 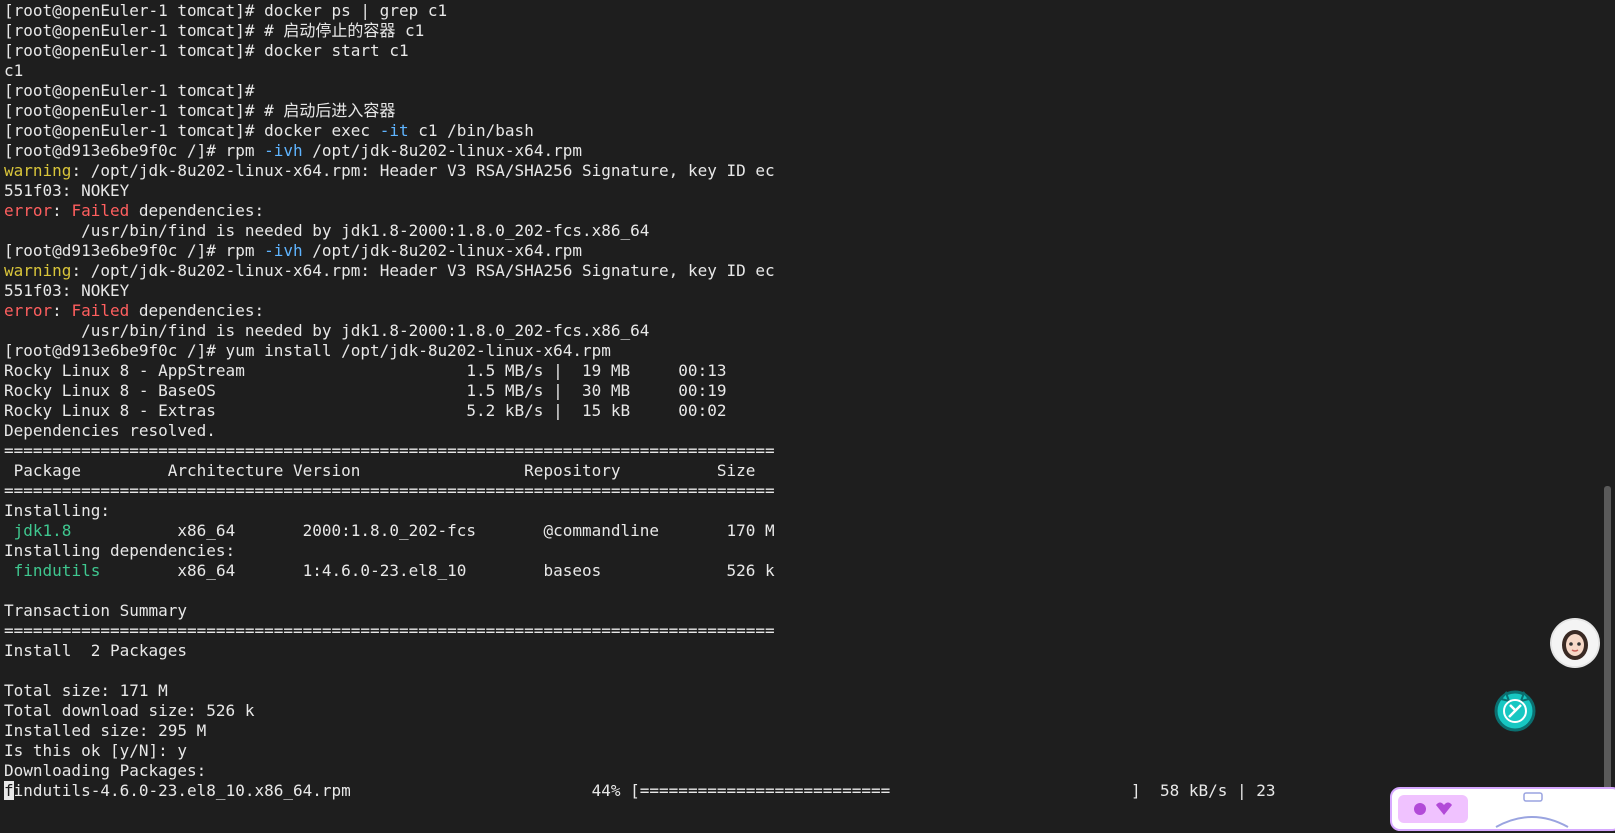 What do you see at coordinates (120, 550) in the screenshot?
I see `terminal-line: Installing dependencies:` at bounding box center [120, 550].